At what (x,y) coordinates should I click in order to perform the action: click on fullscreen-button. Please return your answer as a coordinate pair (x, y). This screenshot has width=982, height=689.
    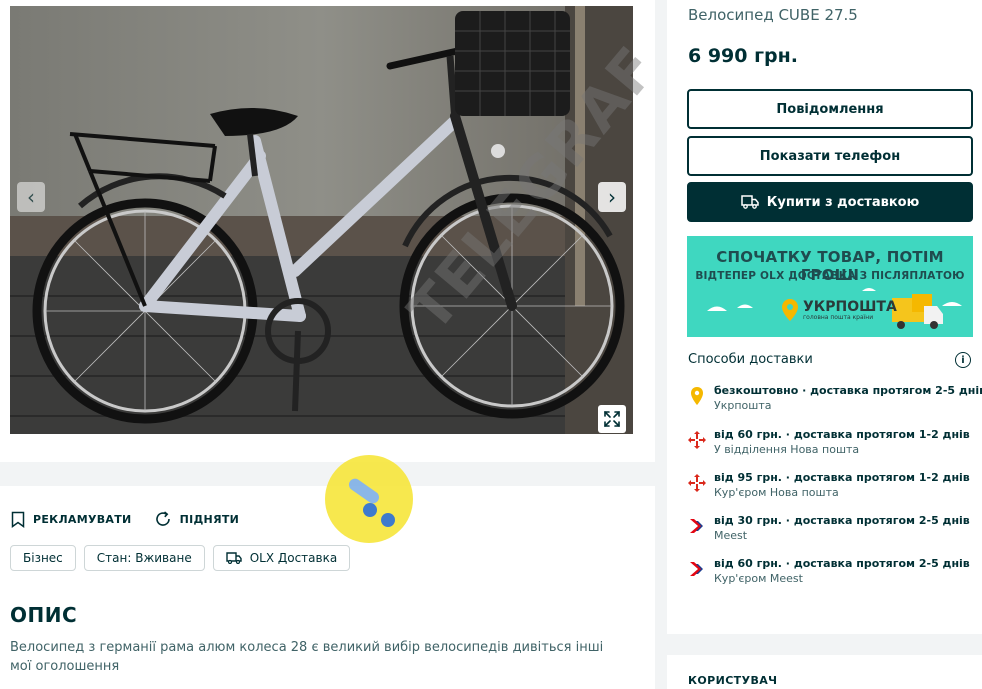
    Looking at the image, I should click on (612, 419).